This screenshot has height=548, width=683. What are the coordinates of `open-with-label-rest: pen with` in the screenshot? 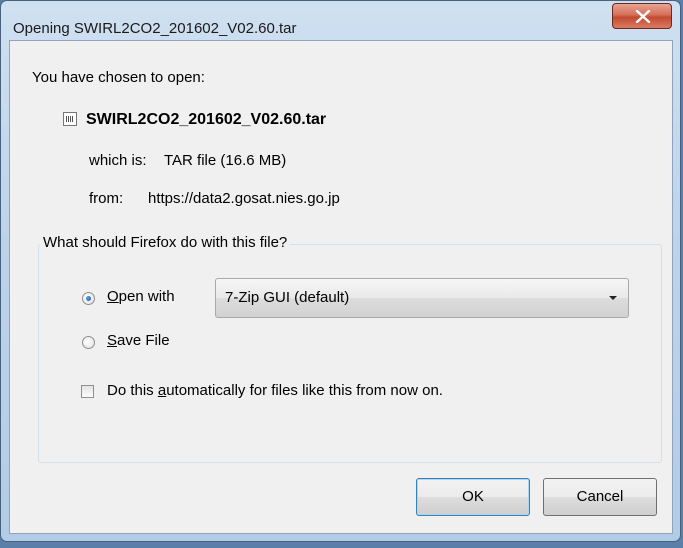 It's located at (146, 296).